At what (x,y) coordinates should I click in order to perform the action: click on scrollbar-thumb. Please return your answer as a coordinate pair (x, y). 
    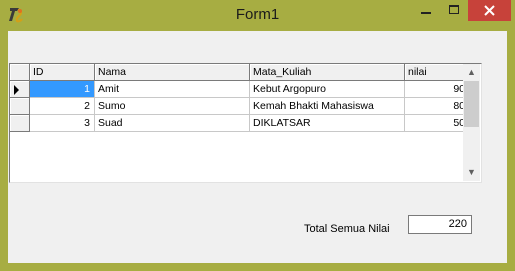
    Looking at the image, I should click on (471, 104).